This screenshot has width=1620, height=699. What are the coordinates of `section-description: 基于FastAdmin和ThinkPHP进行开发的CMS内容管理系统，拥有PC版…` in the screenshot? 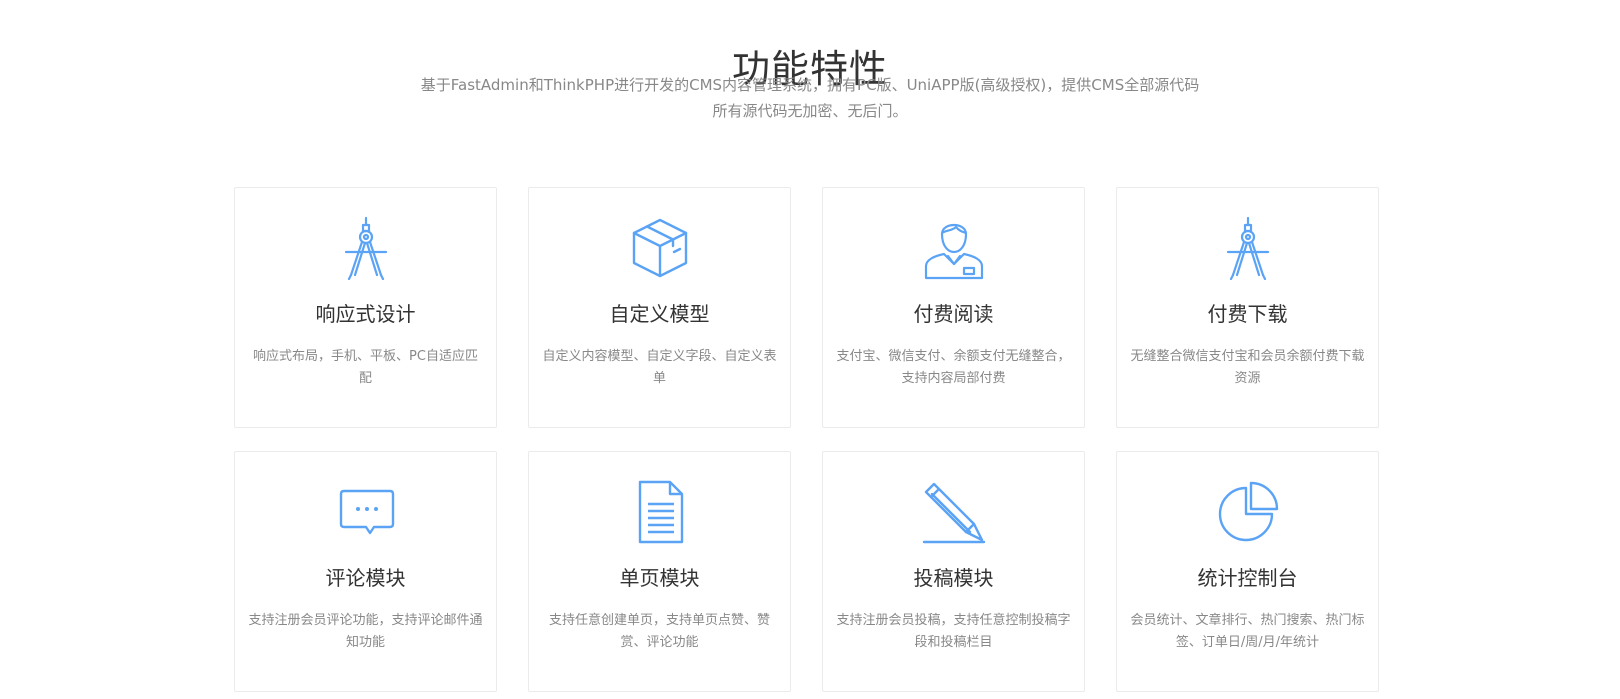 It's located at (810, 98).